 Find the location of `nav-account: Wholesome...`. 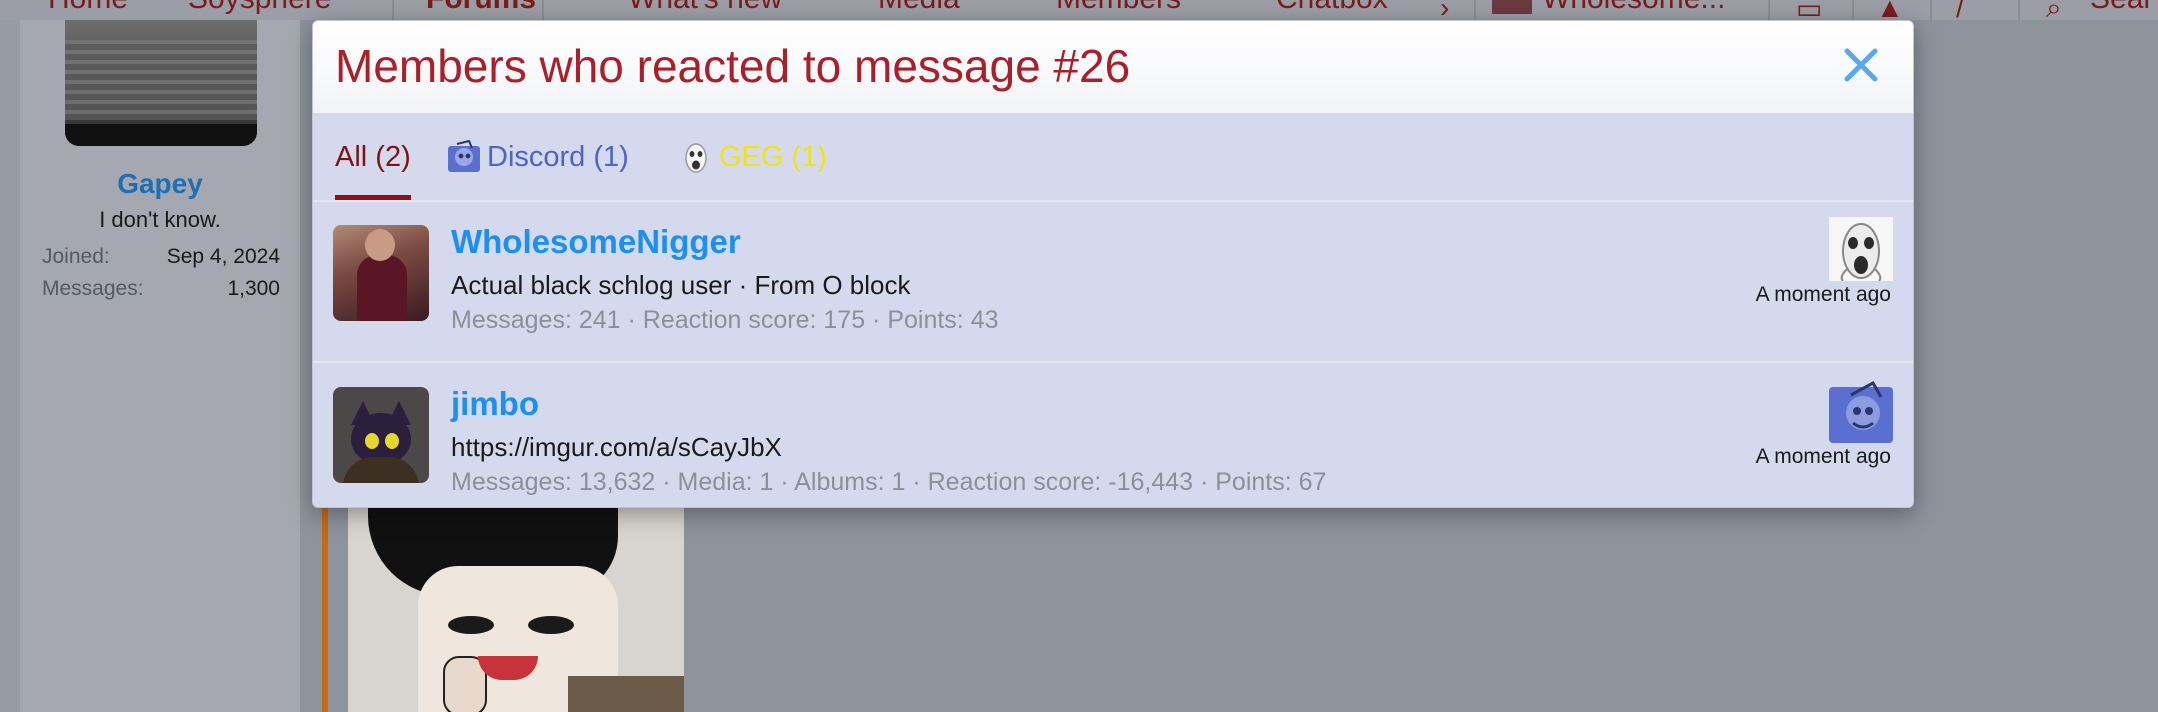

nav-account: Wholesome... is located at coordinates (1633, 8).